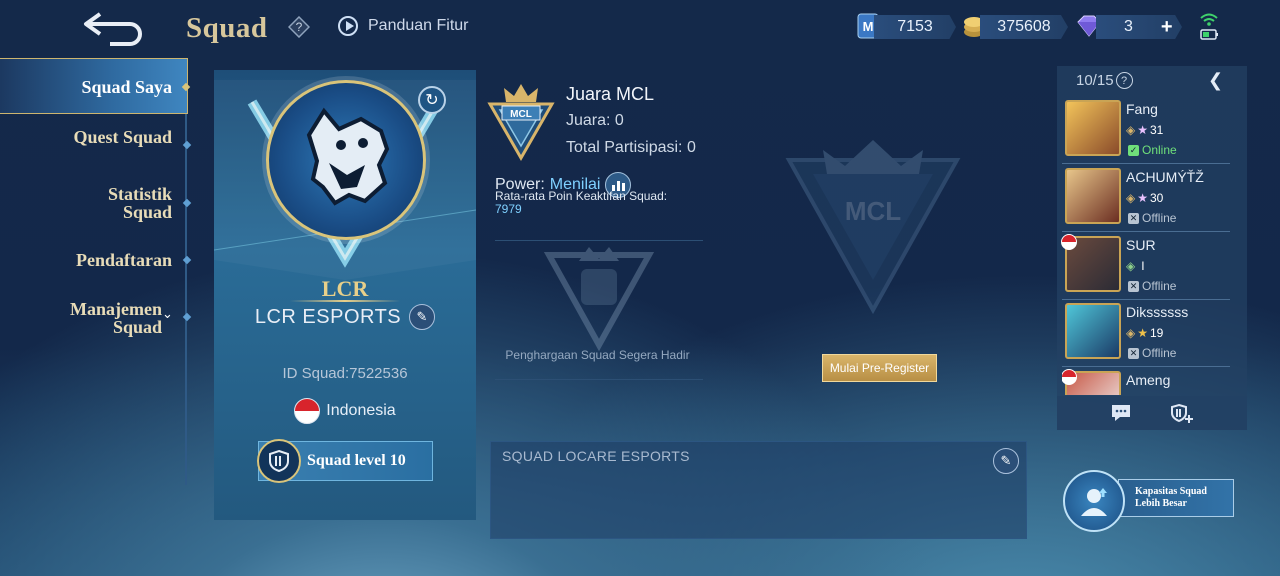 The height and width of the screenshot is (576, 1280). What do you see at coordinates (1152, 413) in the screenshot?
I see `member-actions` at bounding box center [1152, 413].